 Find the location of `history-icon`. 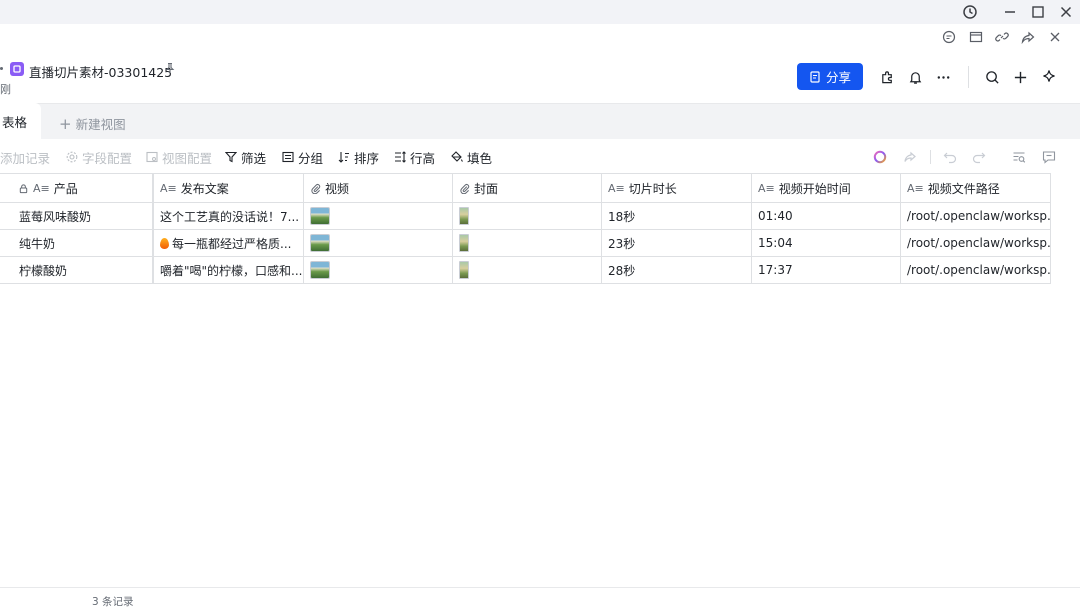

history-icon is located at coordinates (970, 12).